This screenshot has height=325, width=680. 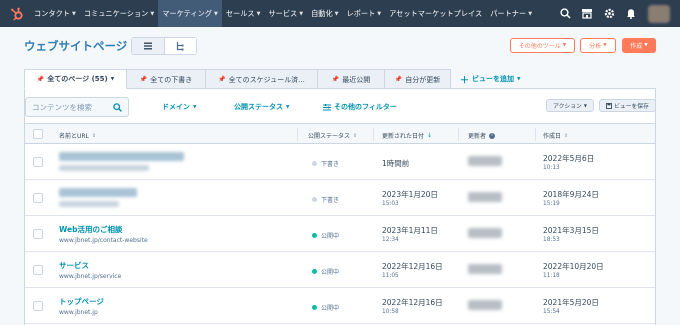 I want to click on column-name: 名前とURL ⇕, so click(x=78, y=136).